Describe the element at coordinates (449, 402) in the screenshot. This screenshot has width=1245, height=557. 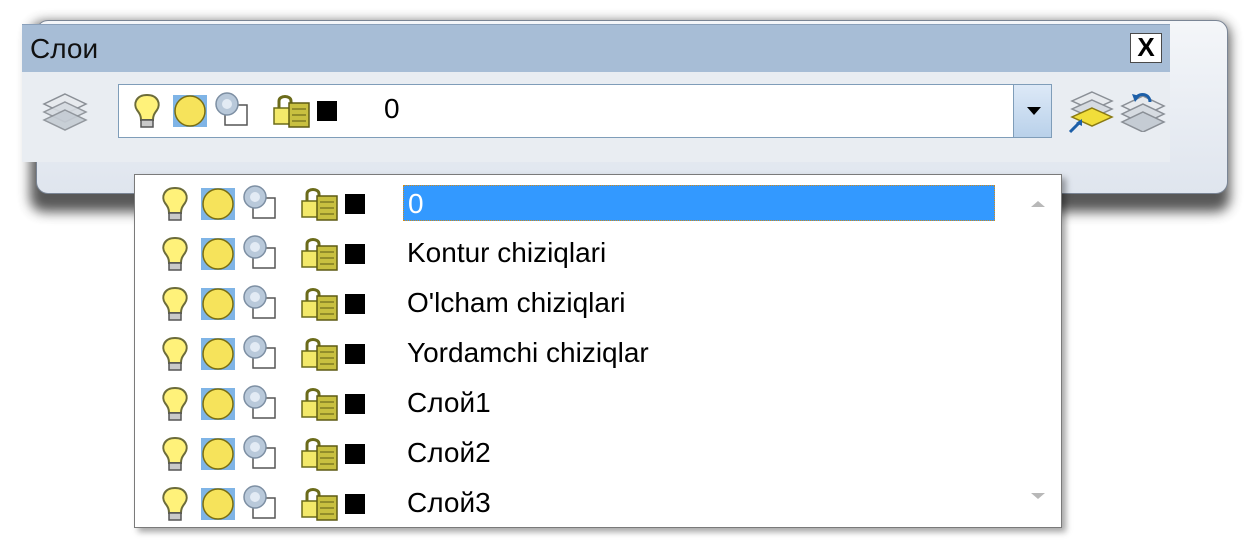
I see `layer-name: Слой1` at that location.